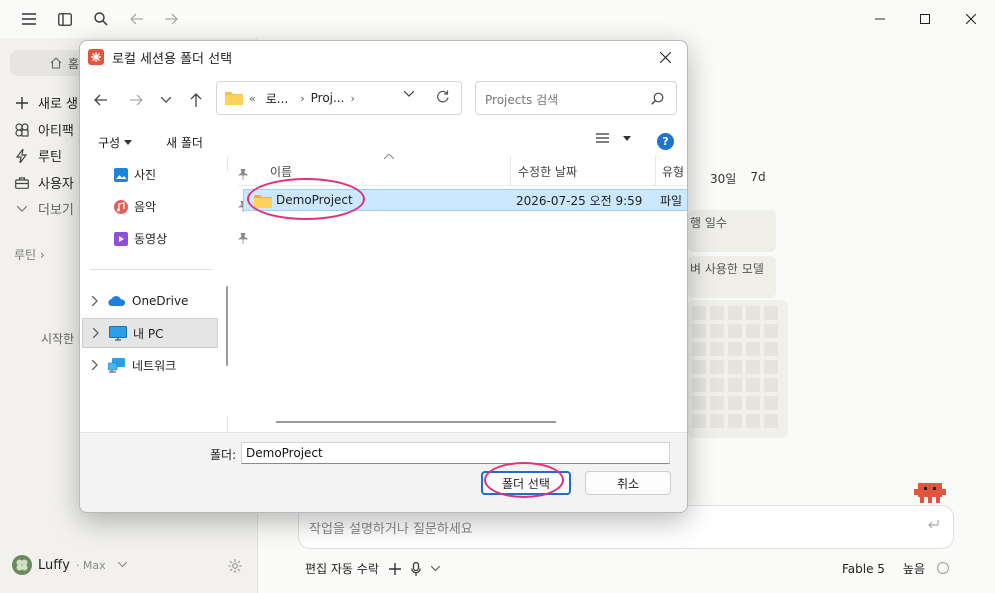 Image resolution: width=995 pixels, height=593 pixels. What do you see at coordinates (547, 171) in the screenshot?
I see `column-header-modified: 수정한 날짜` at bounding box center [547, 171].